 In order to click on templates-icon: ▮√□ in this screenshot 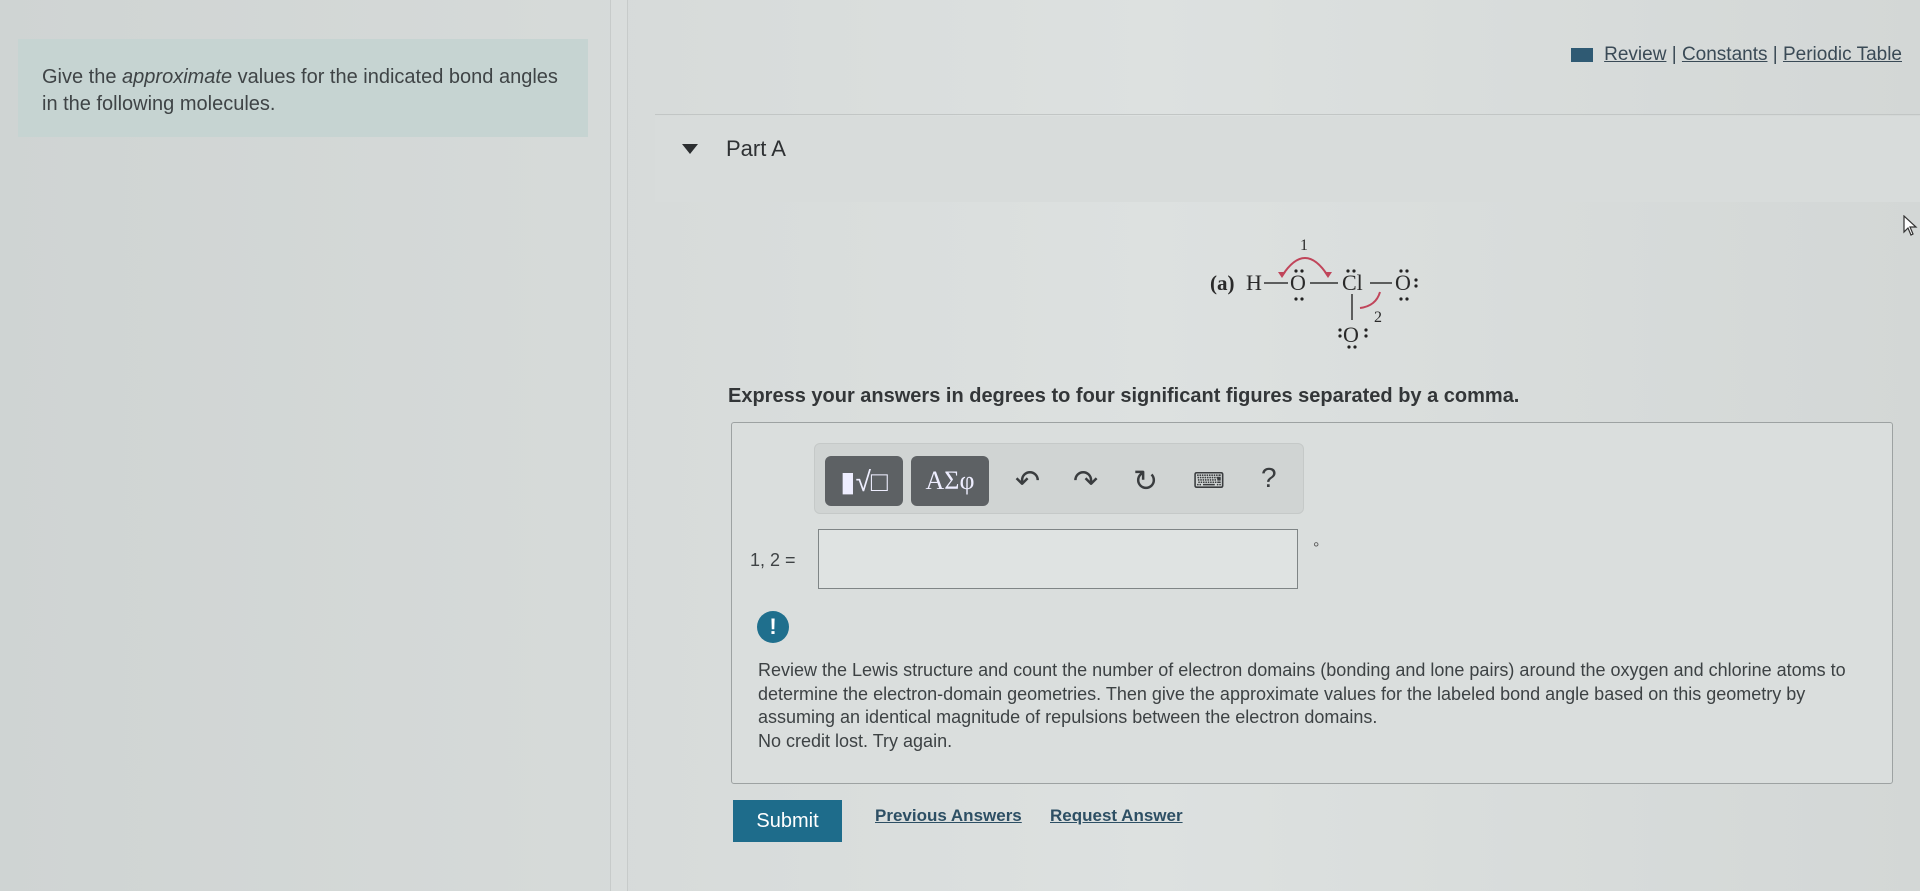, I will do `click(864, 481)`.